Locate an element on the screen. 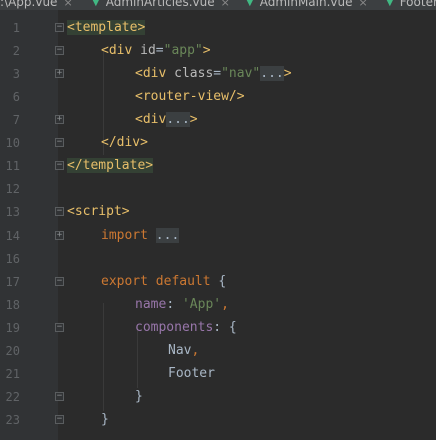 This screenshot has width=436, height=440. code-line: 19 − components: { is located at coordinates (218, 327).